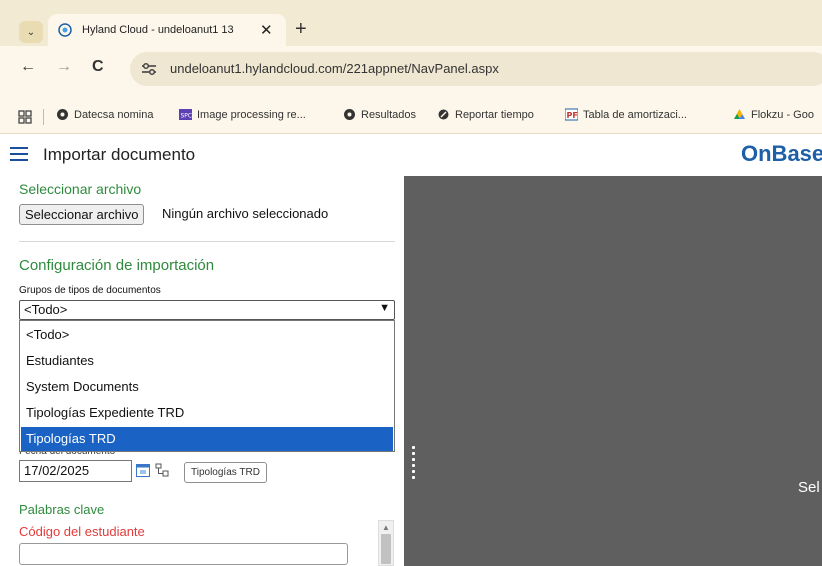 Image resolution: width=822 pixels, height=566 pixels. I want to click on tab-title: Hyland Cloud - undeloanut1 13, so click(158, 30).